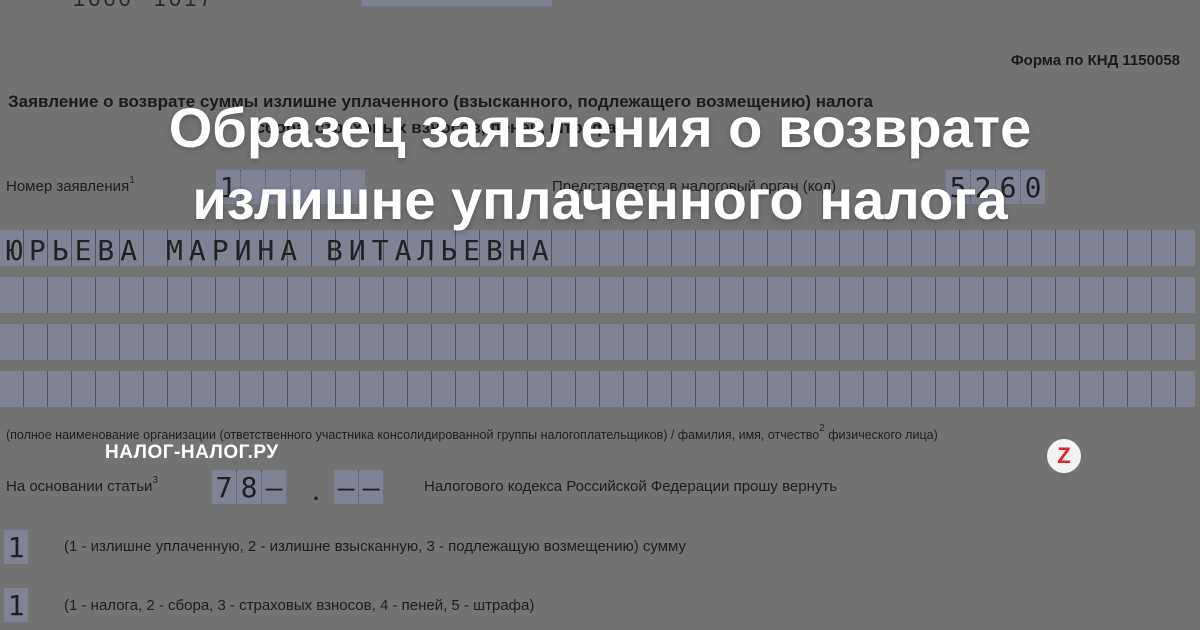 This screenshot has height=630, width=1200. What do you see at coordinates (600, 199) in the screenshot?
I see `overlay-title-line2: излишне уплаченного налога` at bounding box center [600, 199].